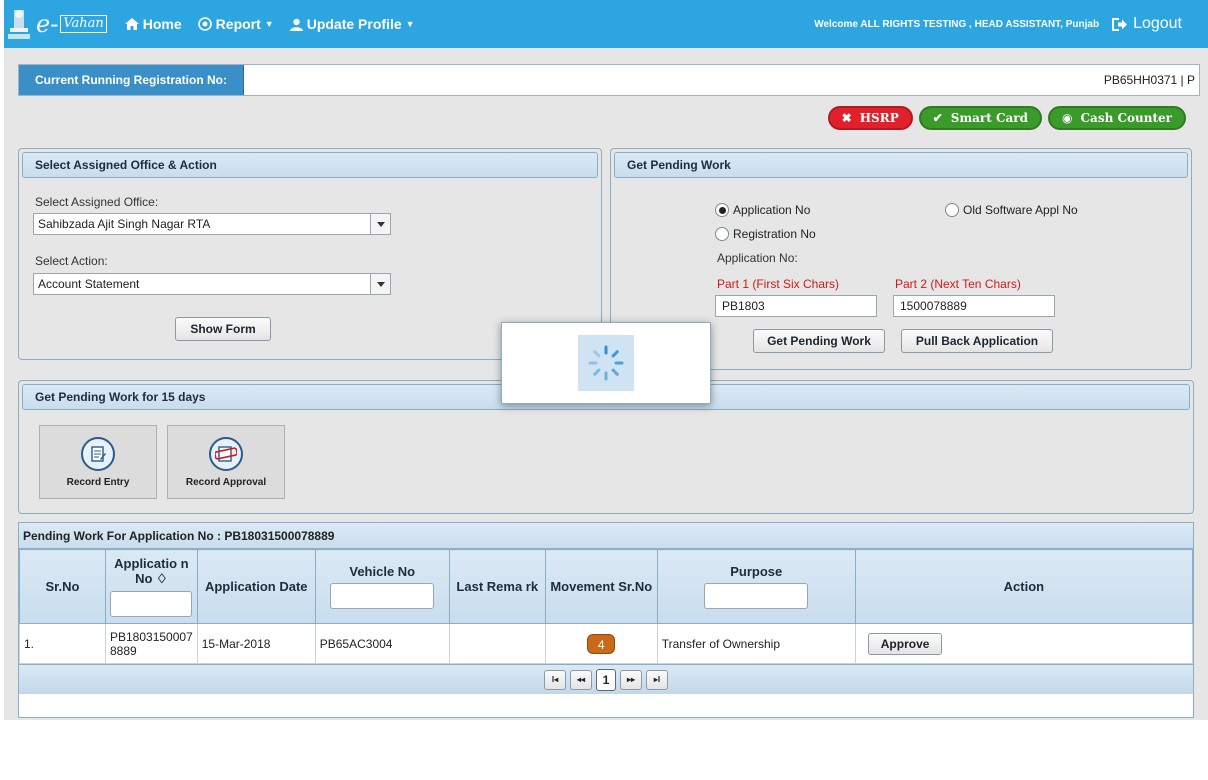  Describe the element at coordinates (581, 679) in the screenshot. I see `prev-page-icon: ◂◂` at that location.